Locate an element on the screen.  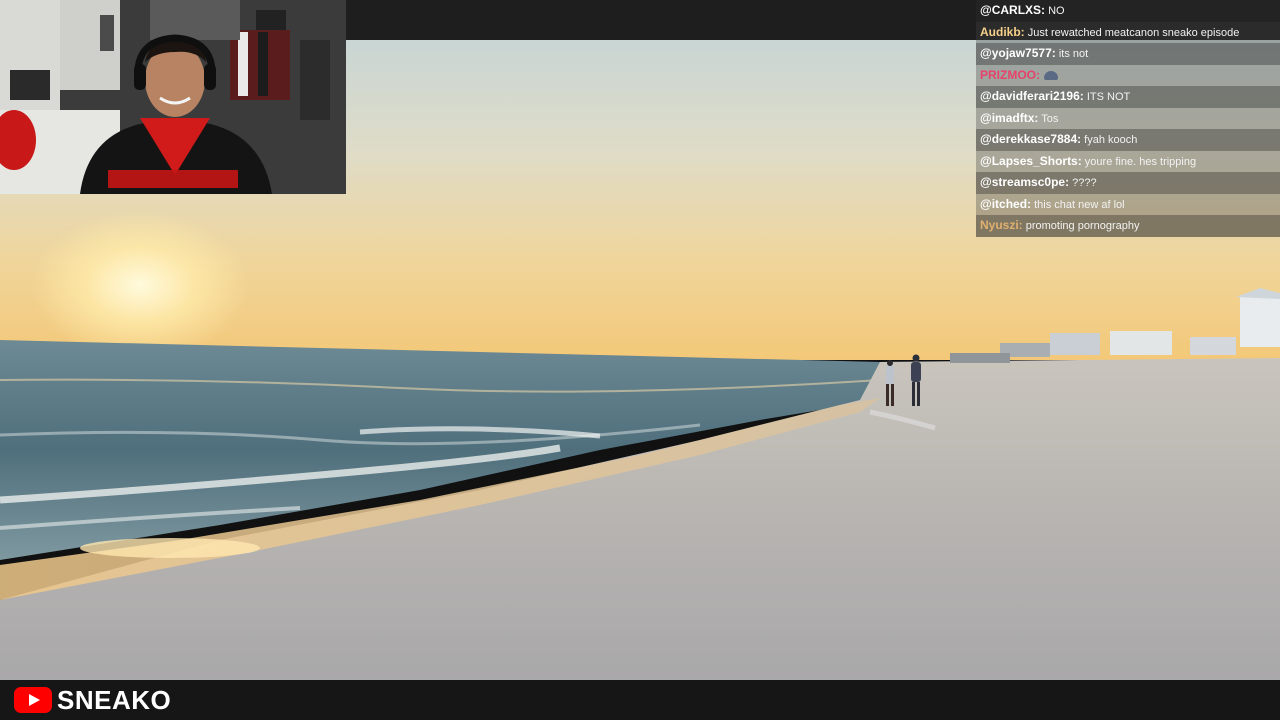
chat-username: @derekkase7884: is located at coordinates (1031, 139).